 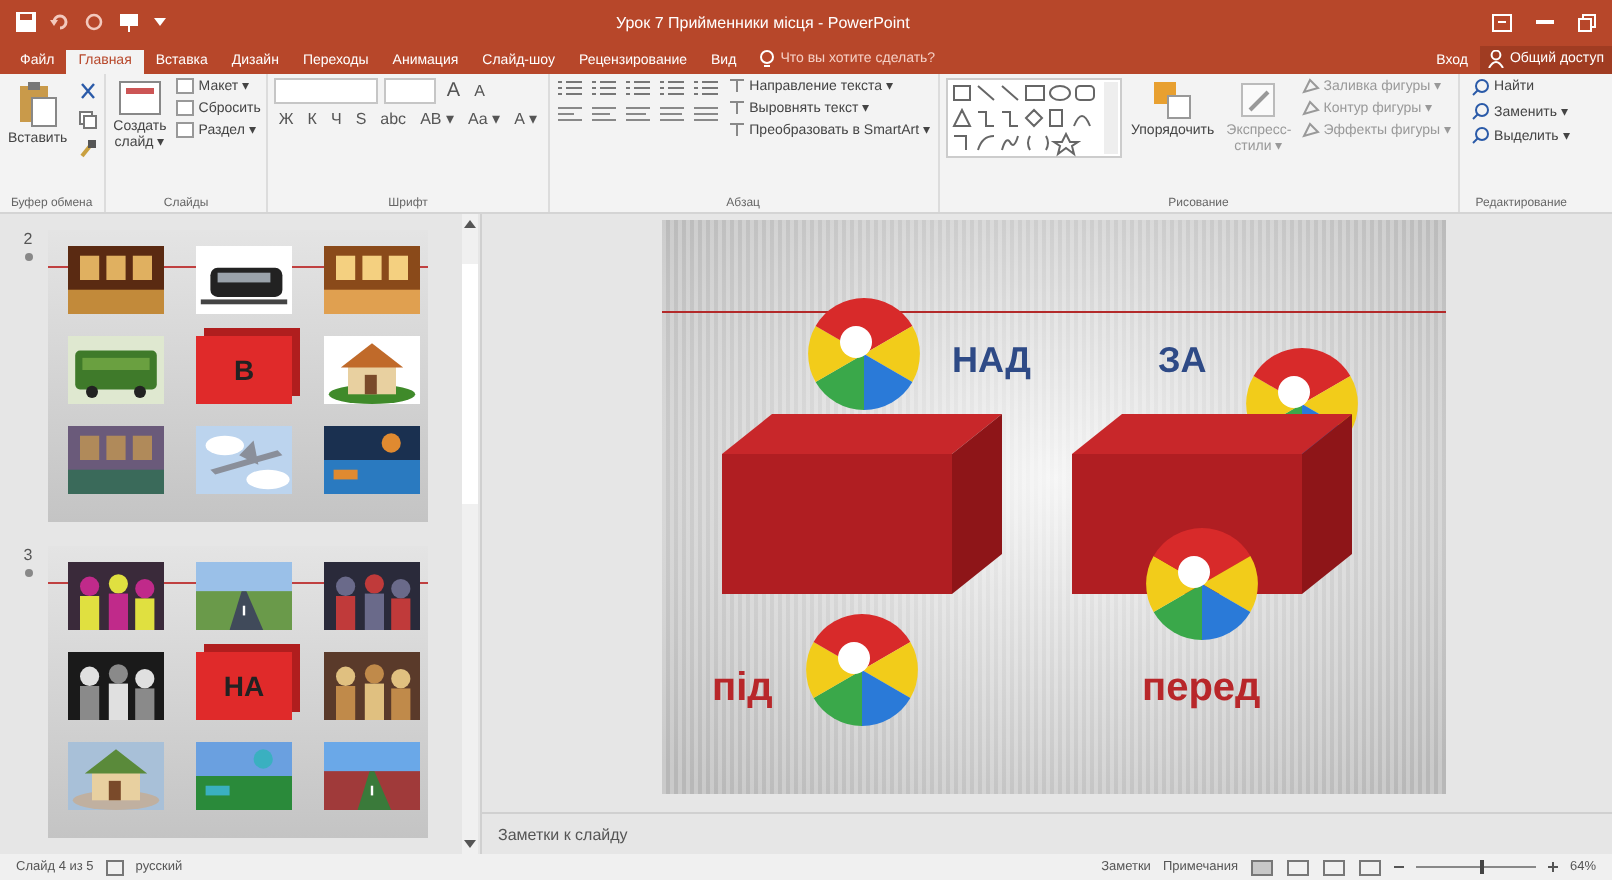 I want to click on format-button: АВ ▾, so click(x=437, y=119).